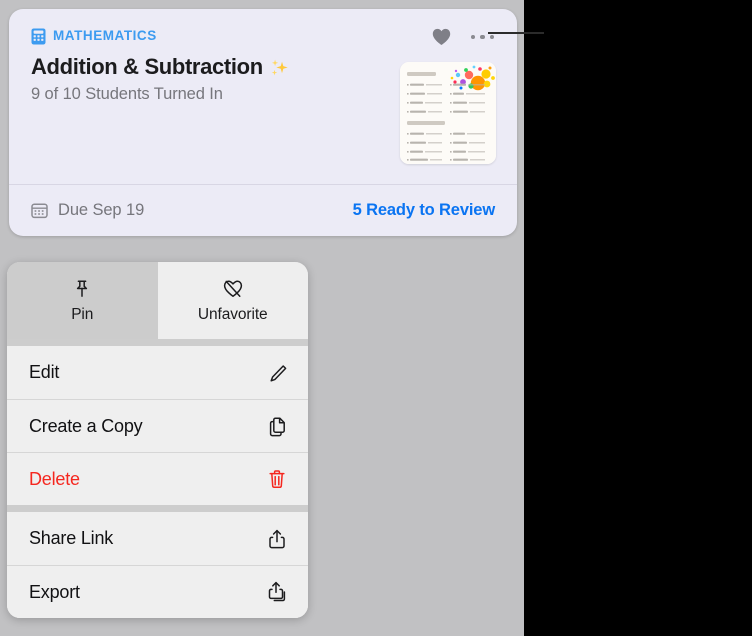  What do you see at coordinates (516, 33) in the screenshot?
I see `callout-leader-line` at bounding box center [516, 33].